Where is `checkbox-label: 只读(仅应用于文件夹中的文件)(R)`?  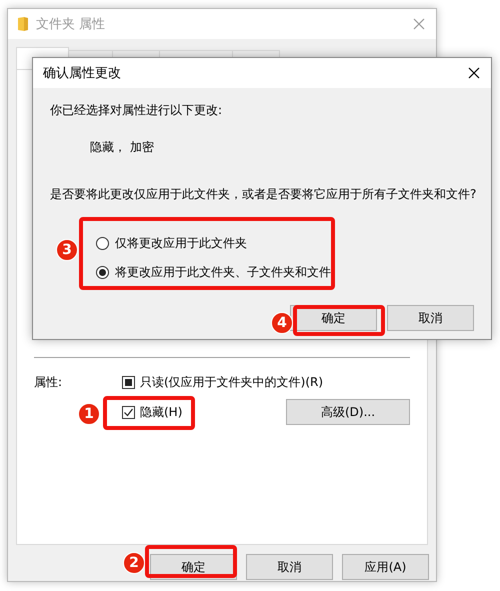 checkbox-label: 只读(仅应用于文件夹中的文件)(R) is located at coordinates (232, 382).